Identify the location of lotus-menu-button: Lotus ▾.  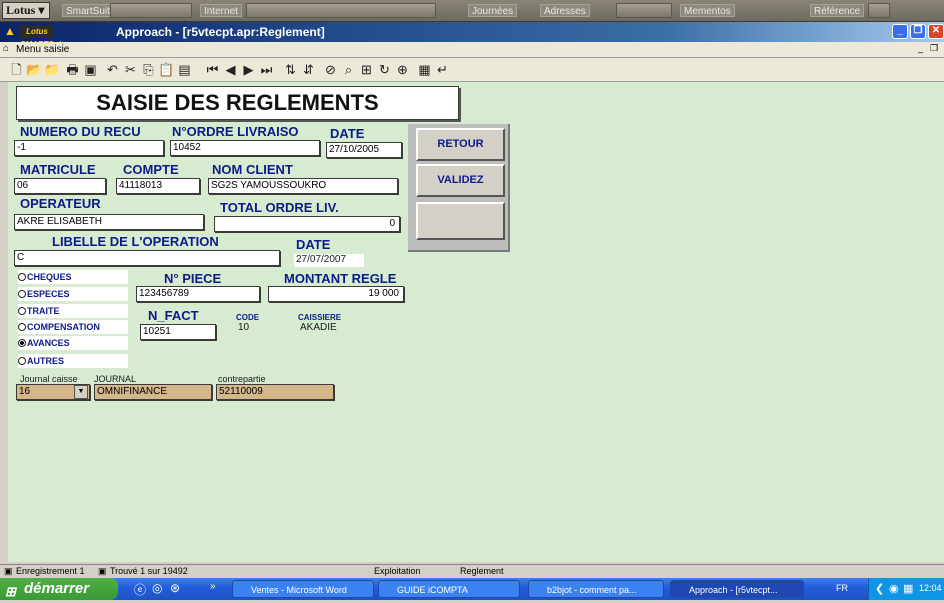
(26, 10).